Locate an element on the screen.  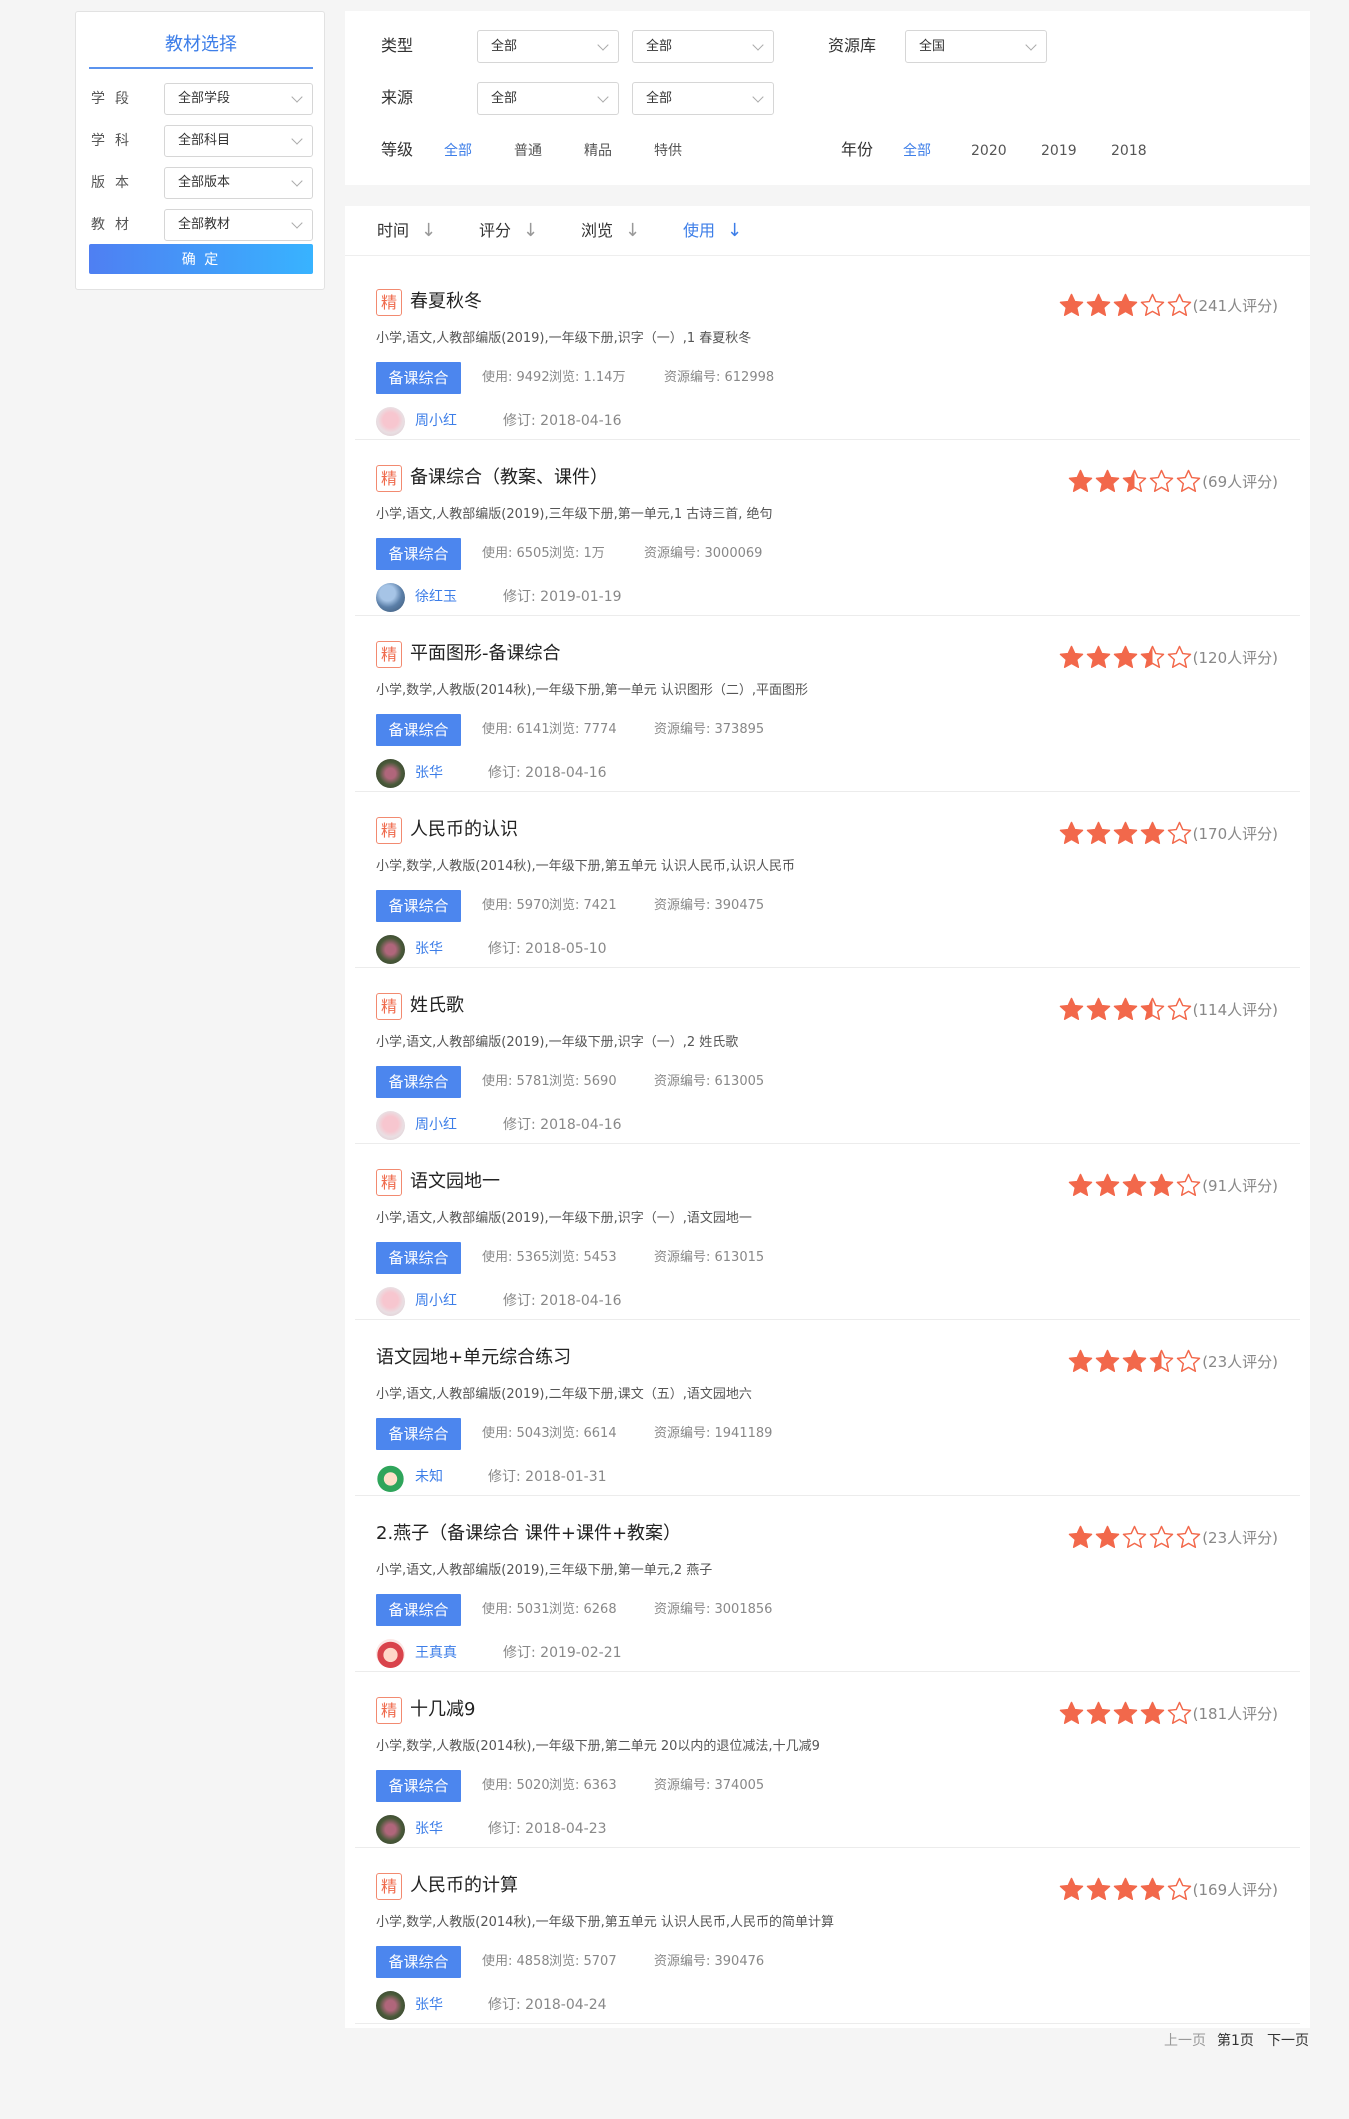
subject-label: 学科 is located at coordinates (115, 141).